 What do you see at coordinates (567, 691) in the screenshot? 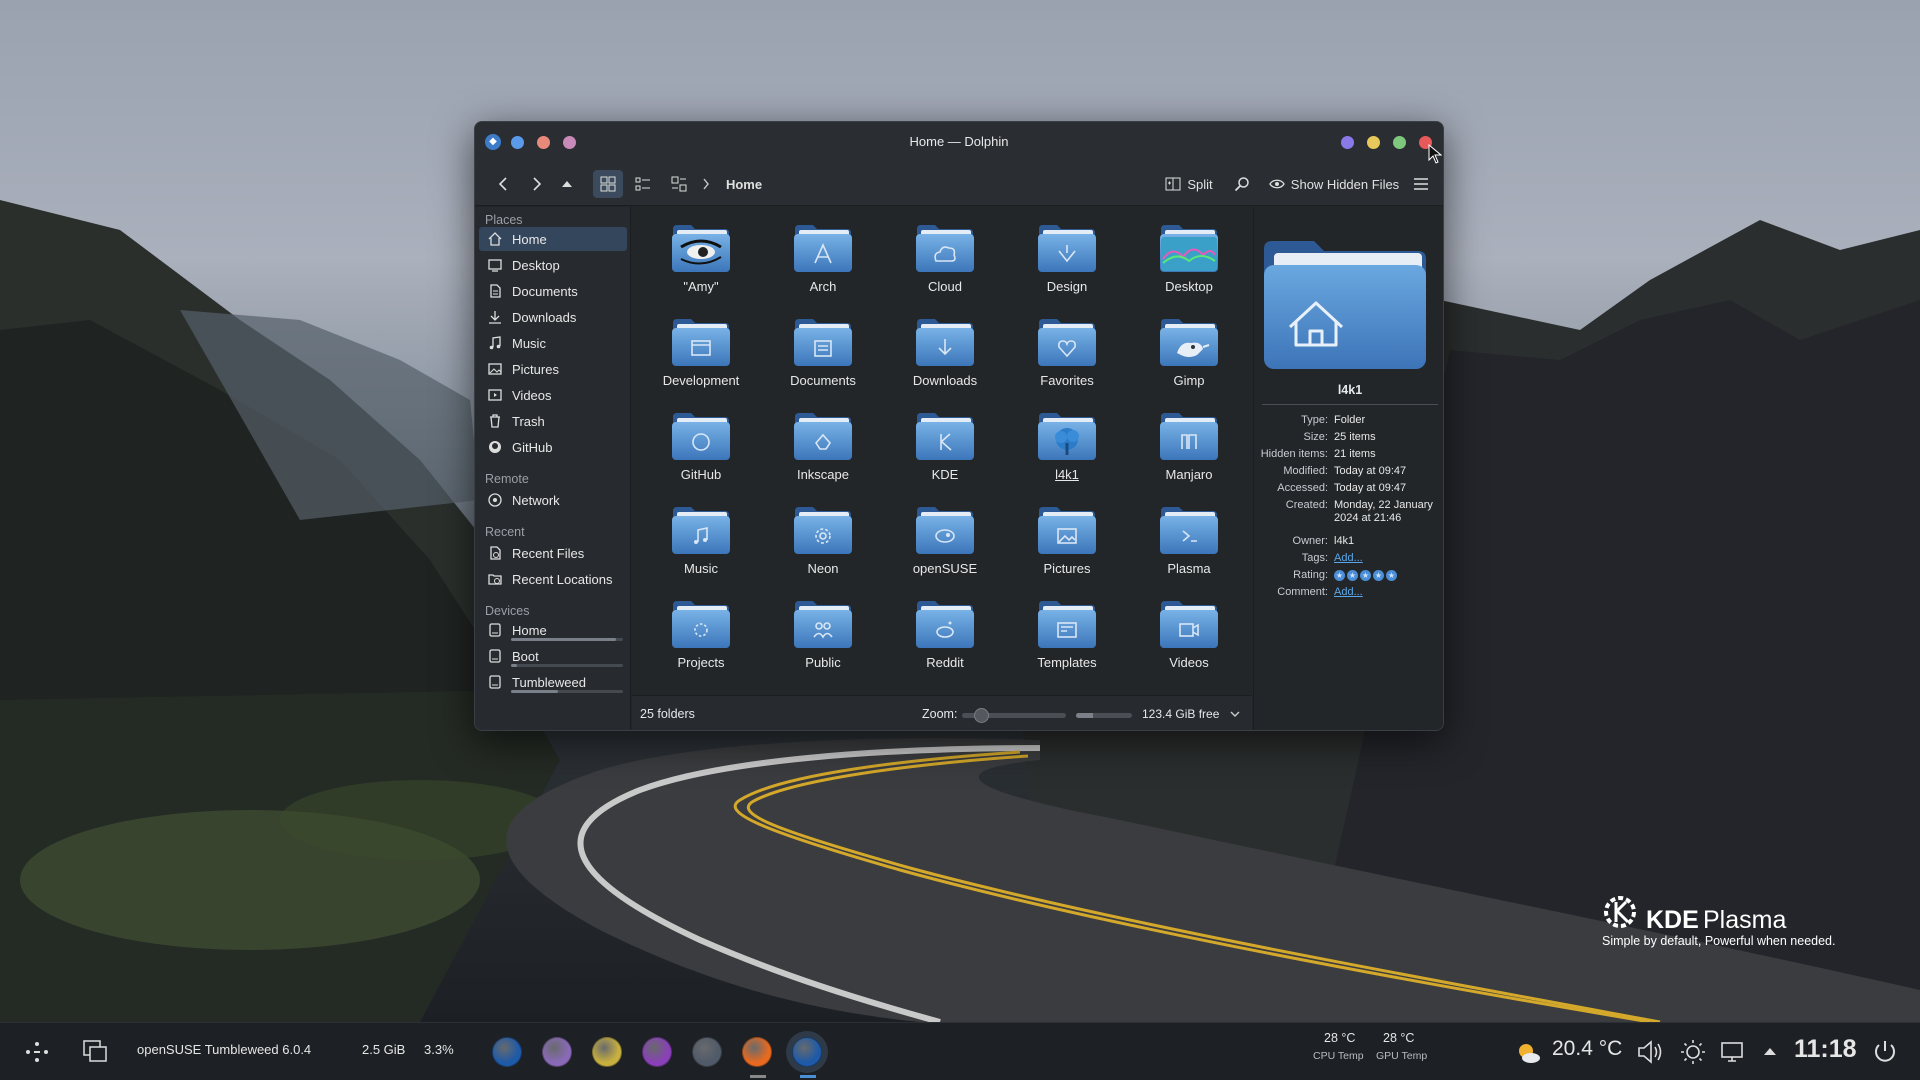
I see `device-usage-bar` at bounding box center [567, 691].